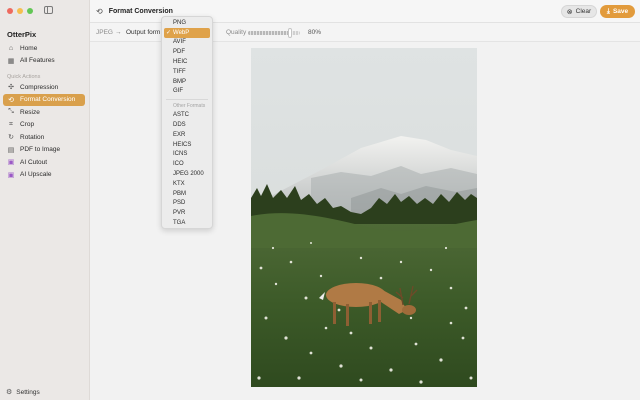 The height and width of the screenshot is (400, 640). What do you see at coordinates (187, 223) in the screenshot?
I see `format-option-tga: TGA` at bounding box center [187, 223].